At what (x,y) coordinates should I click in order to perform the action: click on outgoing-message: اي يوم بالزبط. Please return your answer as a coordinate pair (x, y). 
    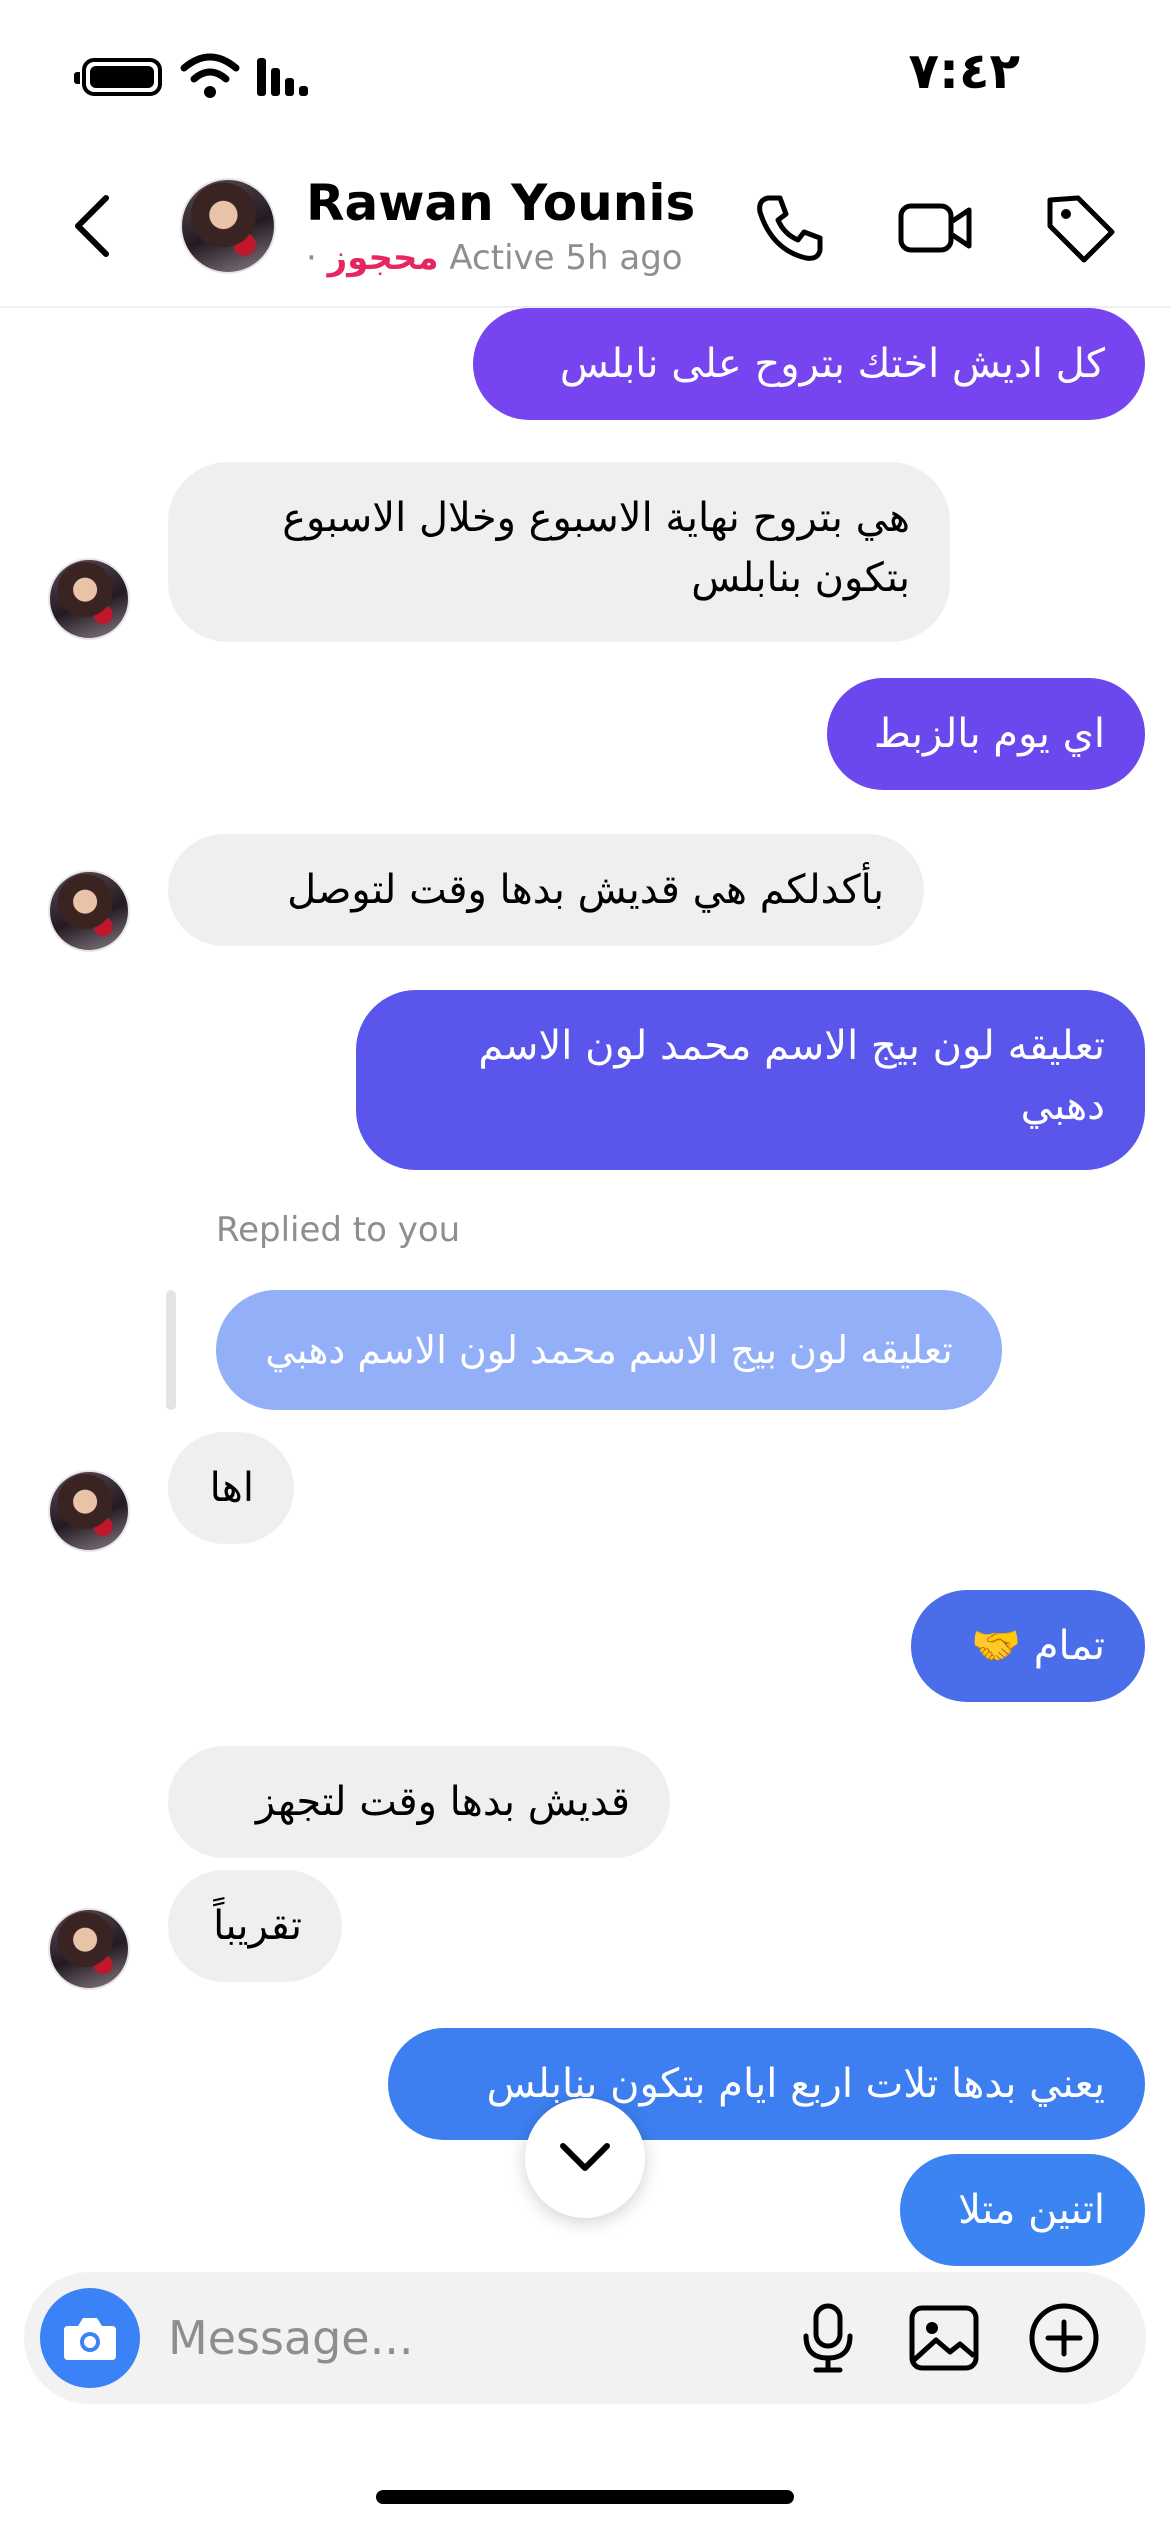
    Looking at the image, I should click on (986, 734).